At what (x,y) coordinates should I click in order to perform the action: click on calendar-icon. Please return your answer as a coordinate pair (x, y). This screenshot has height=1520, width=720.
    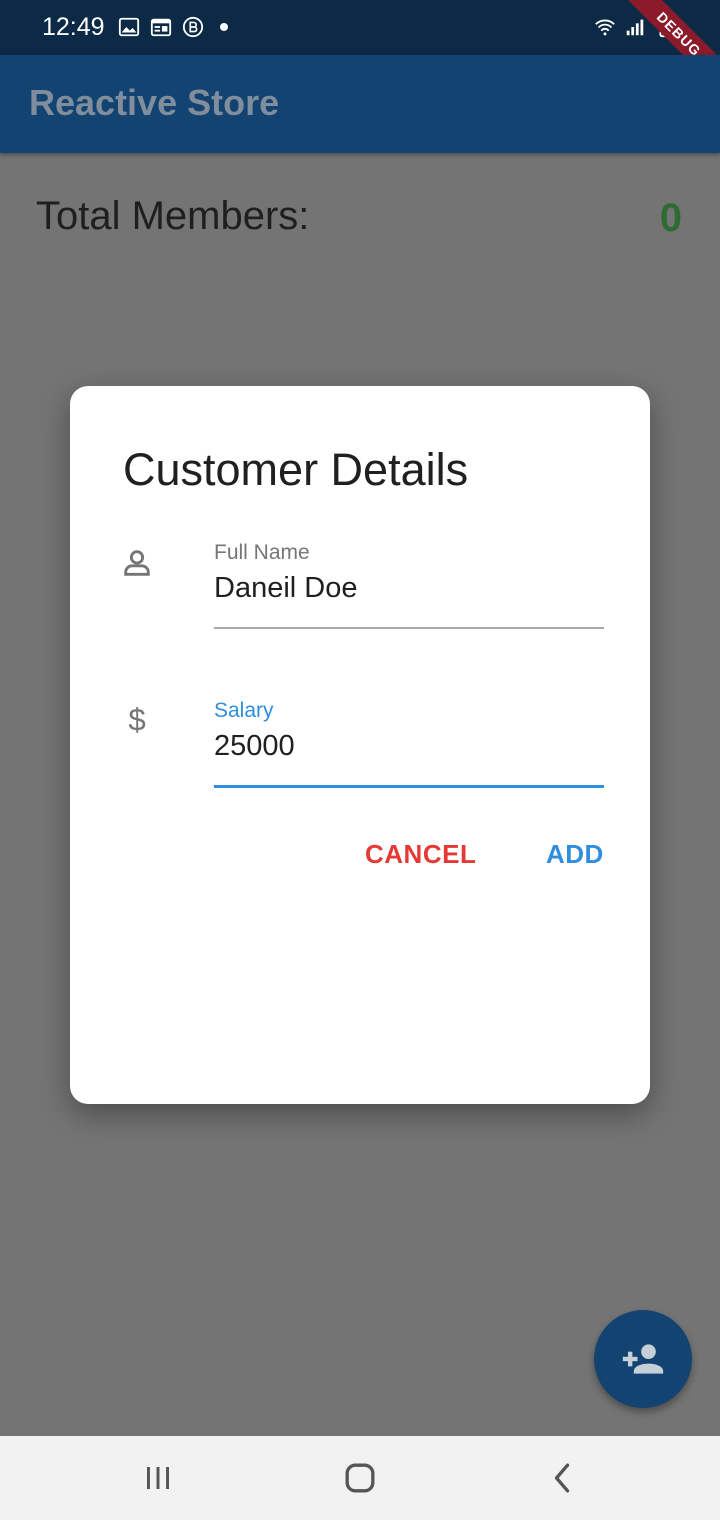
    Looking at the image, I should click on (161, 27).